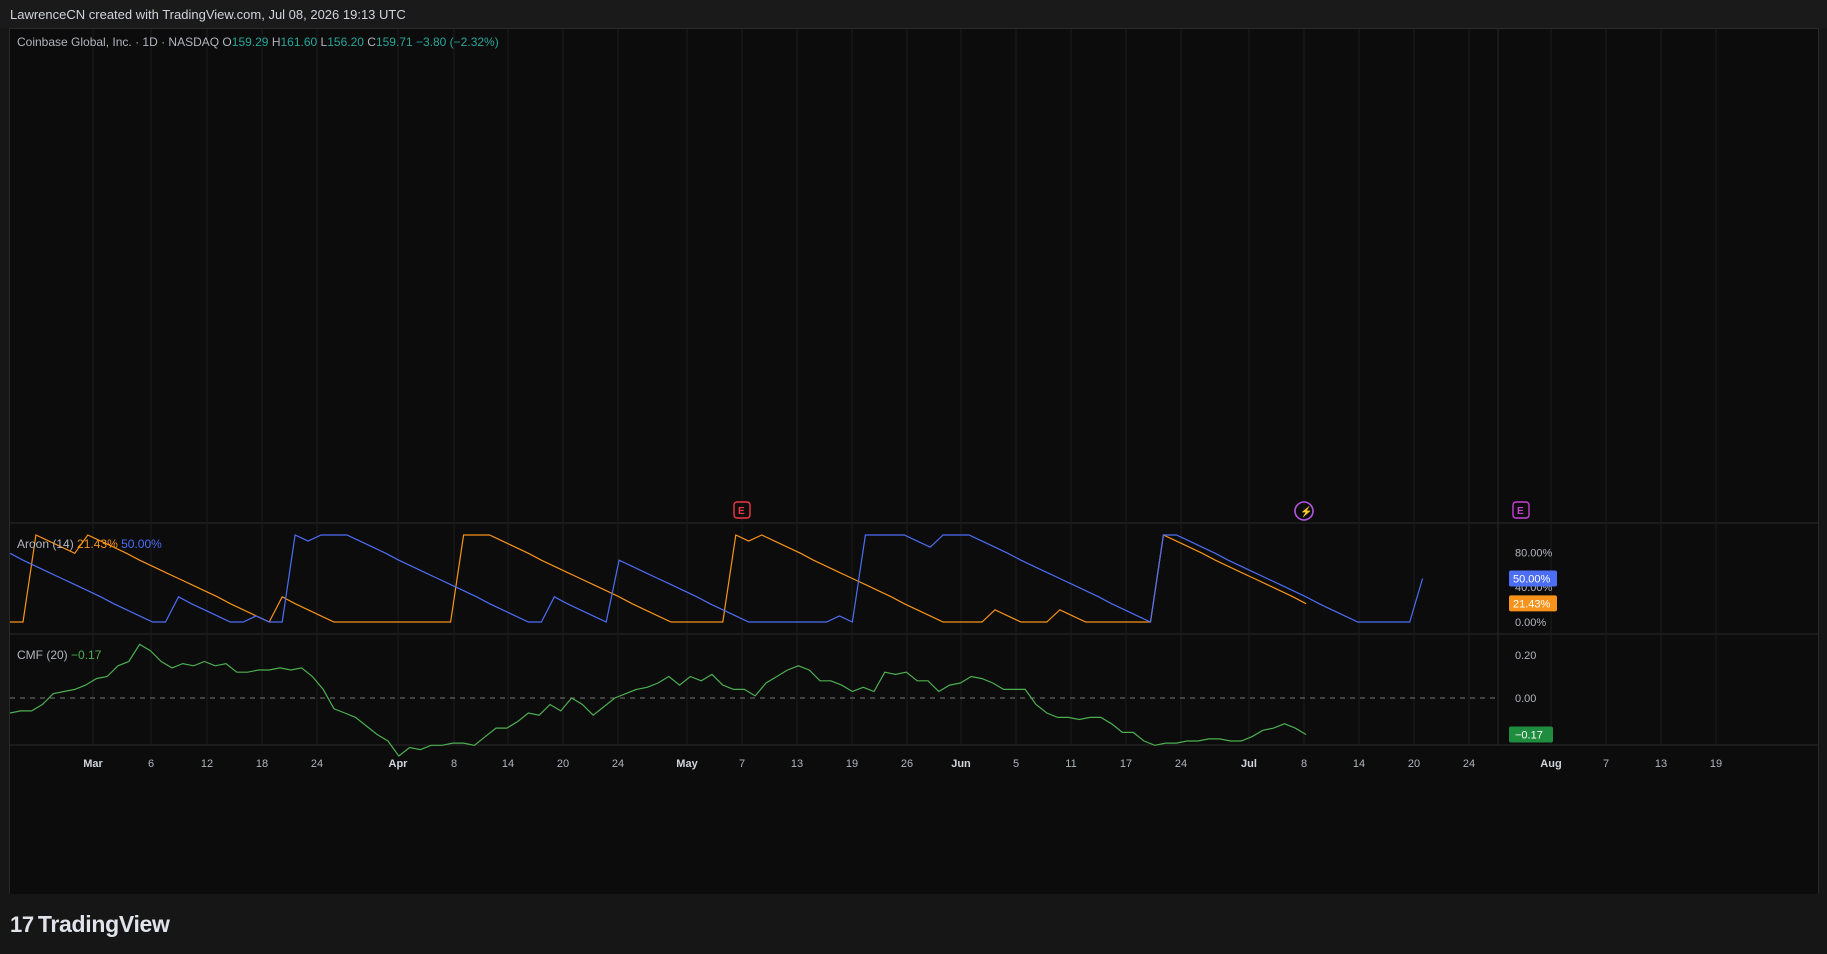 The width and height of the screenshot is (1827, 954). Describe the element at coordinates (687, 764) in the screenshot. I see `time-axis-label: May` at that location.